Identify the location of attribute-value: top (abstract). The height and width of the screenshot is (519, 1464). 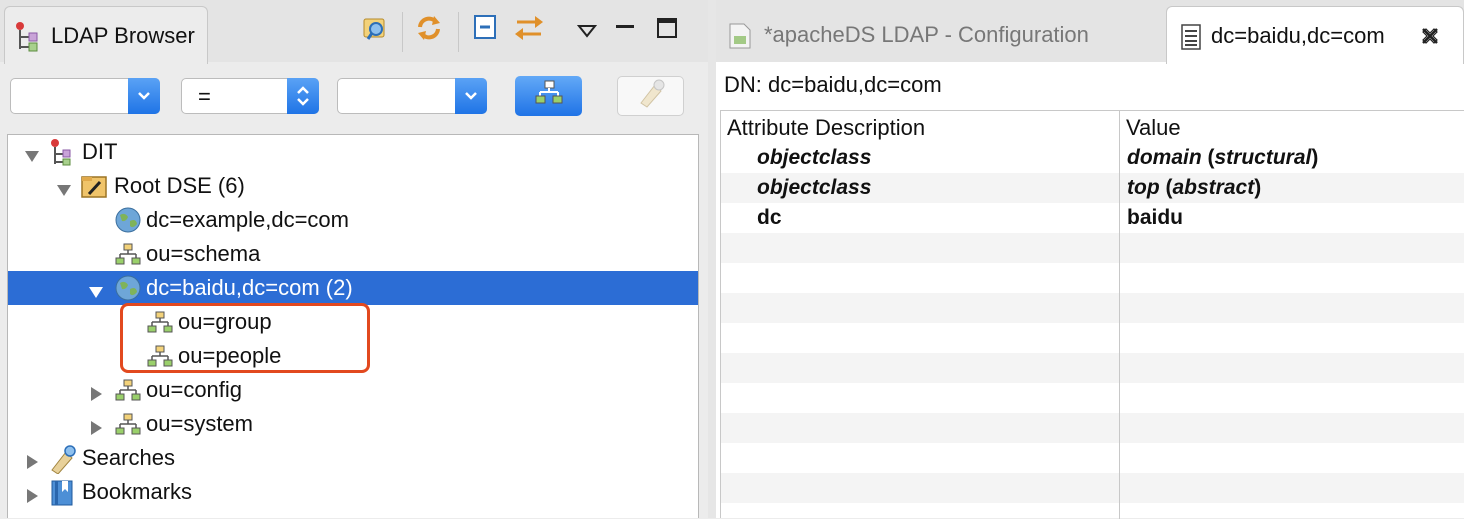
(1194, 188).